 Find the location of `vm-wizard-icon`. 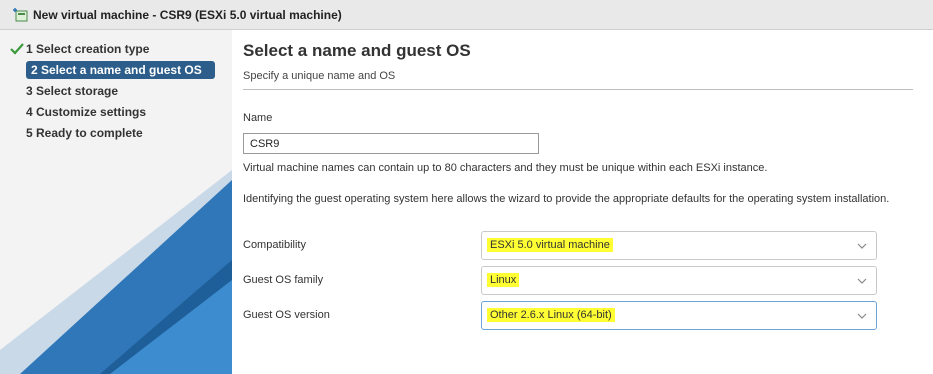

vm-wizard-icon is located at coordinates (20, 15).